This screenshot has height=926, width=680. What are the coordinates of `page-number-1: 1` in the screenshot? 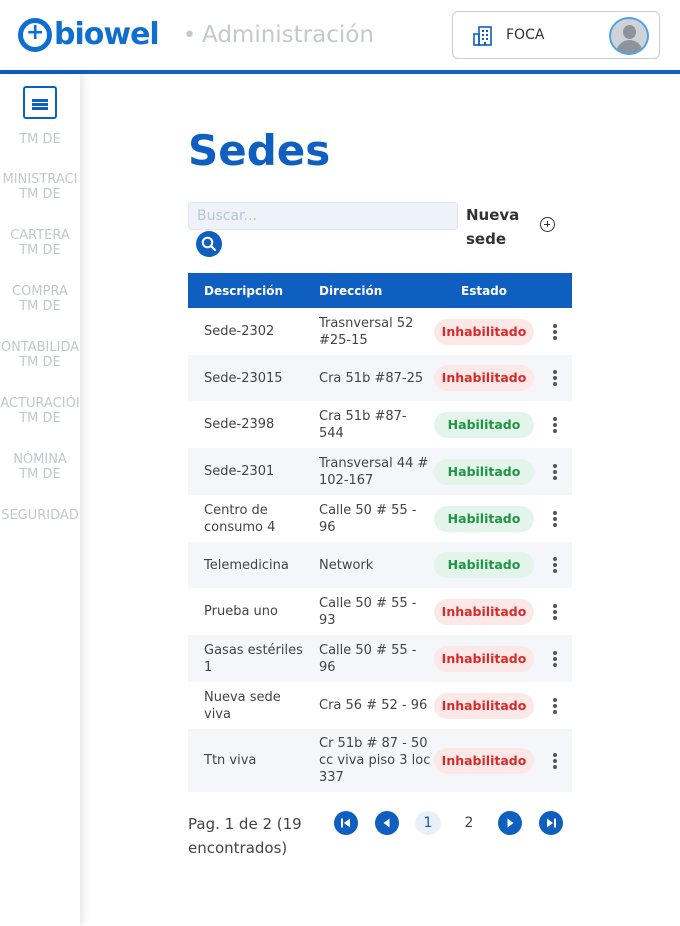 It's located at (428, 823).